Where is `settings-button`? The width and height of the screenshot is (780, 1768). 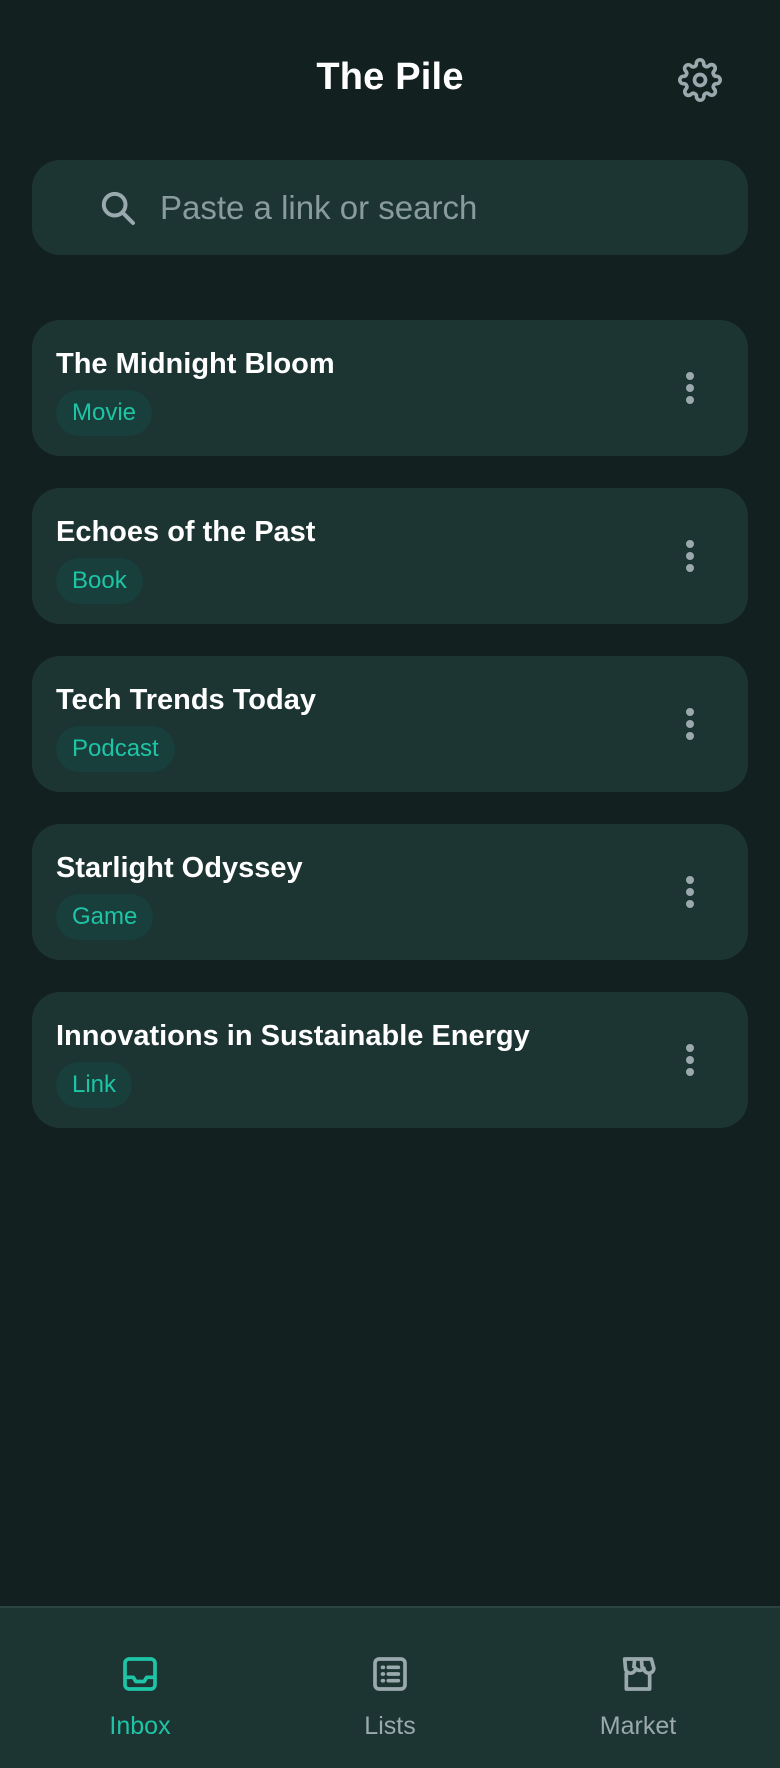 settings-button is located at coordinates (700, 80).